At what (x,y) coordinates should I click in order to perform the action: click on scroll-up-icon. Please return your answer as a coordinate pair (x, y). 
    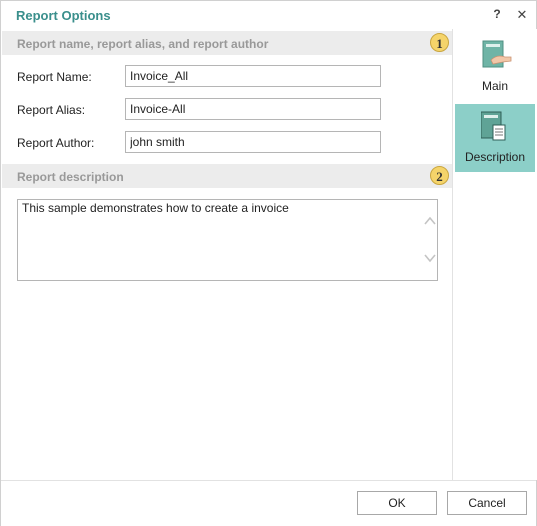
    Looking at the image, I should click on (430, 221).